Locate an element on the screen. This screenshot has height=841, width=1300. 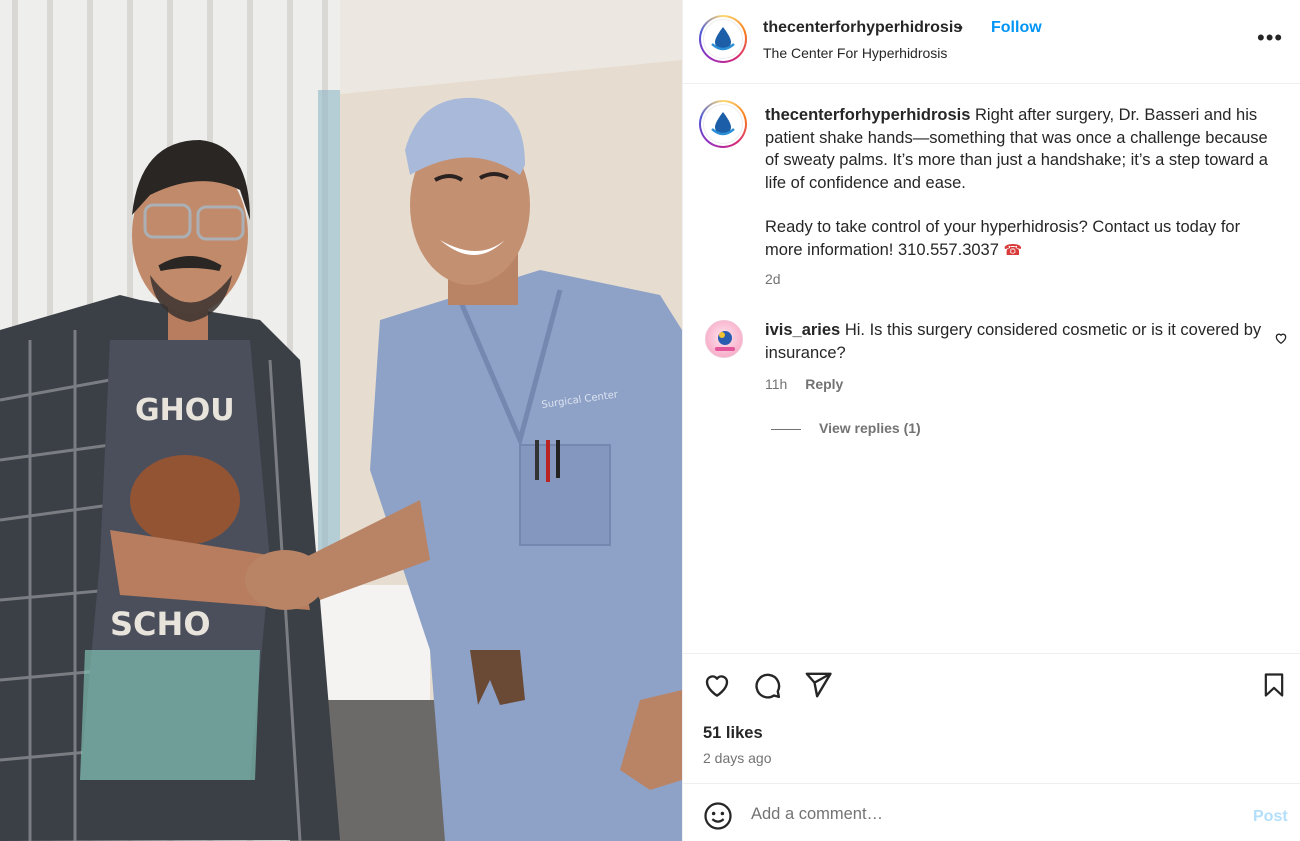
comment-time: 11h is located at coordinates (776, 384).